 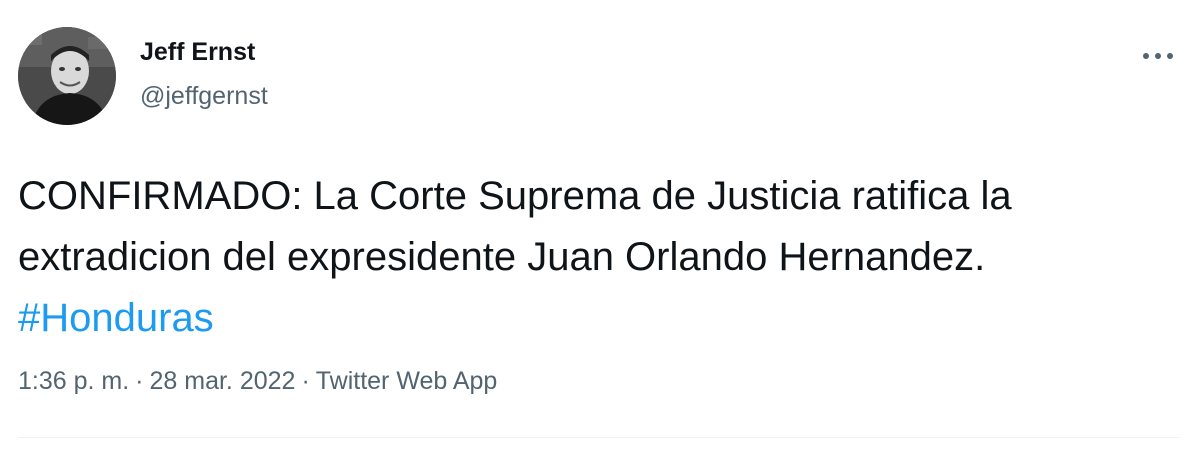 I want to click on tweet-meta: 1:36 p. m. · 28 mar. 2022 · Twitter Web App, so click(x=257, y=381).